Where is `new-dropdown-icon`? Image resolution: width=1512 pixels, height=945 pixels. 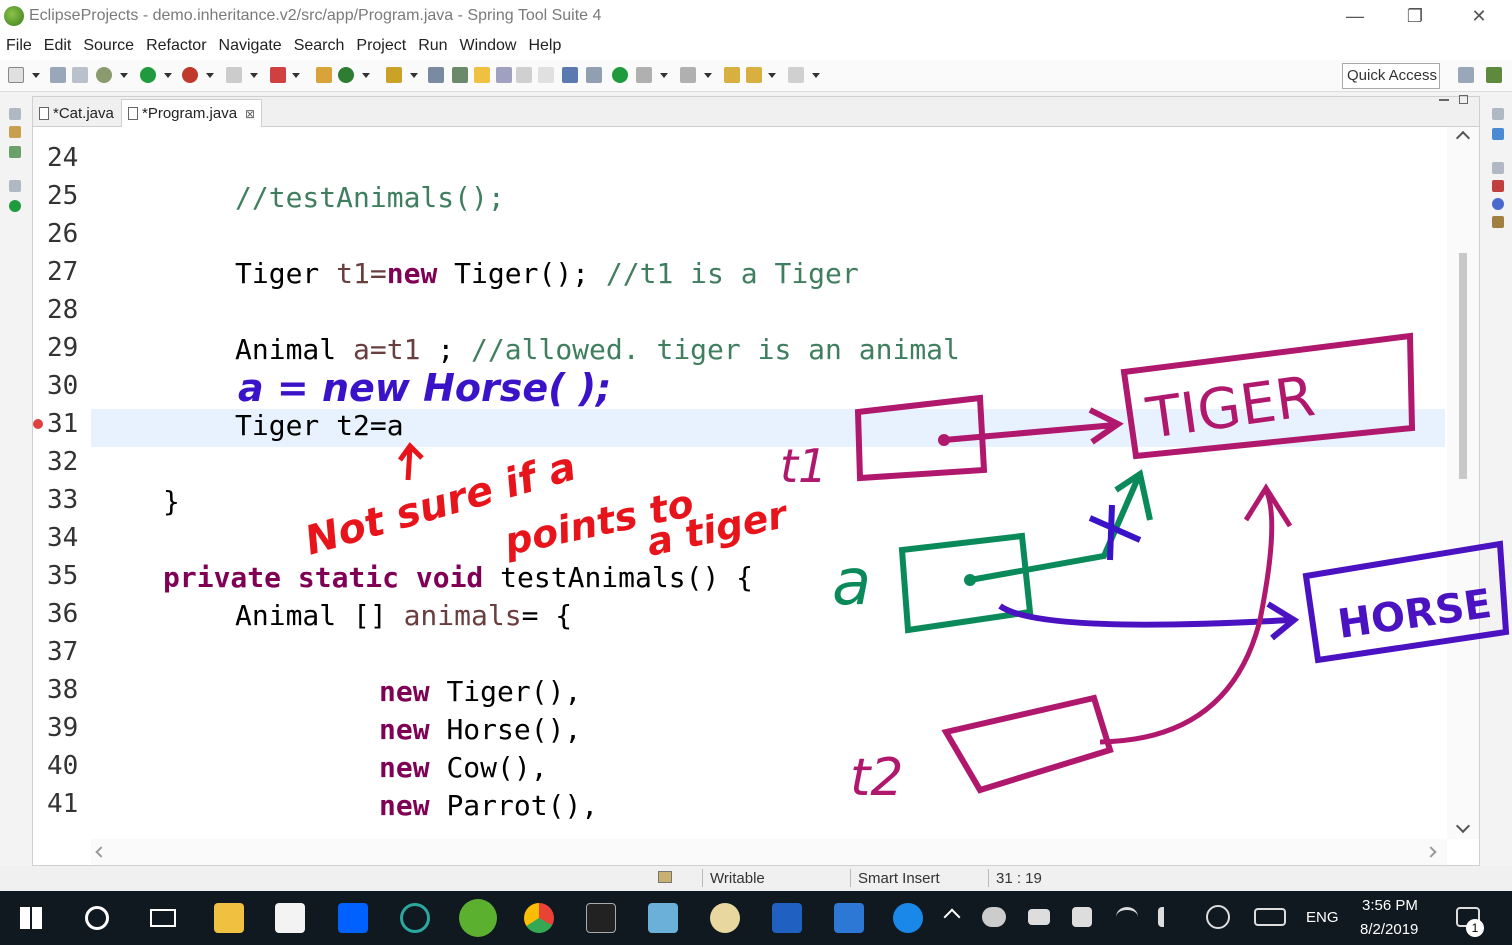
new-dropdown-icon is located at coordinates (36, 75).